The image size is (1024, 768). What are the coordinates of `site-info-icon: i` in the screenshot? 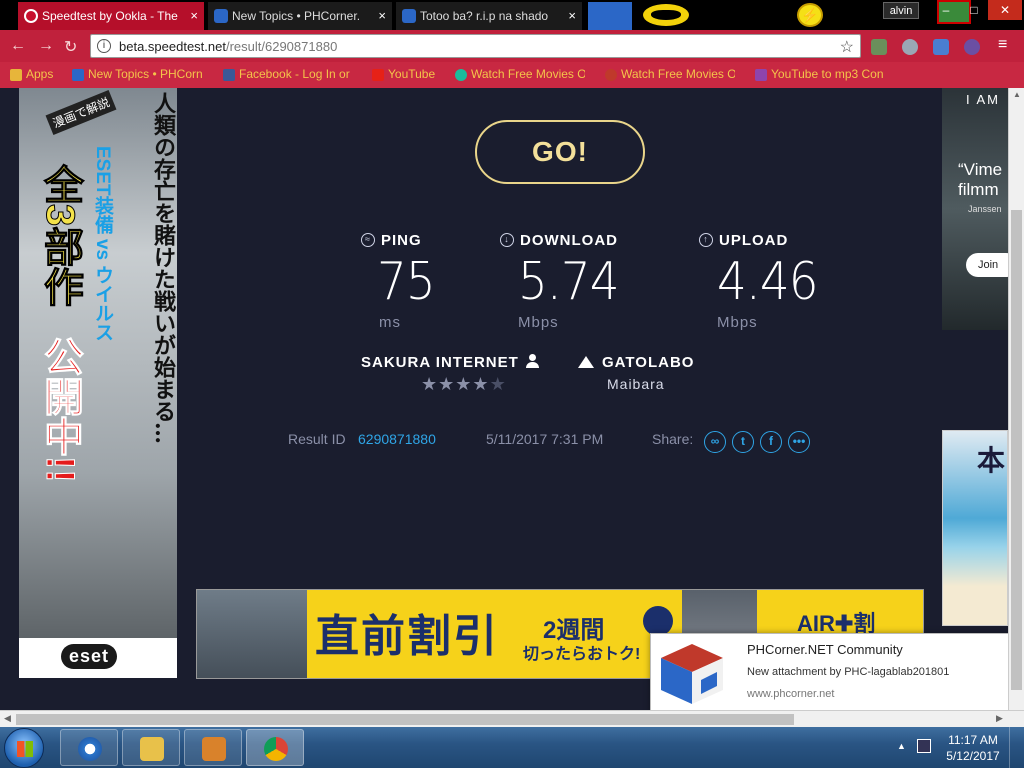 It's located at (104, 46).